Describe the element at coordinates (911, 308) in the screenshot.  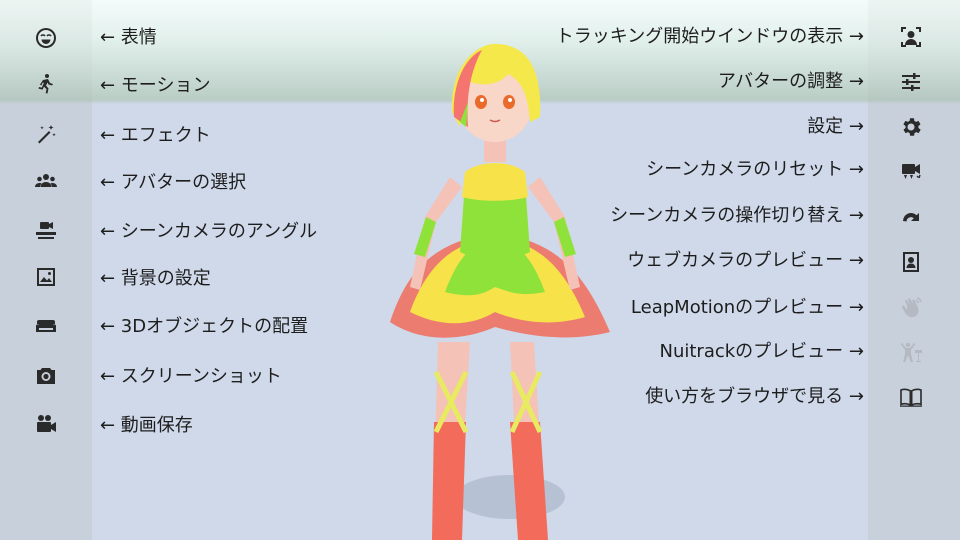
I see `hand-wave-icon` at that location.